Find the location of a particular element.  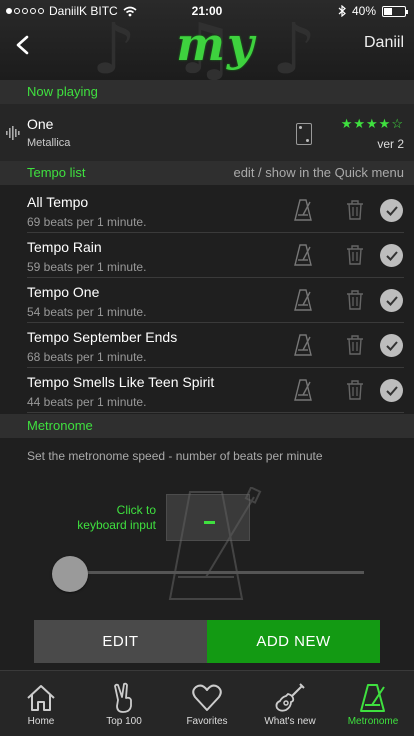

tempo-name: Tempo Rain is located at coordinates (64, 247).